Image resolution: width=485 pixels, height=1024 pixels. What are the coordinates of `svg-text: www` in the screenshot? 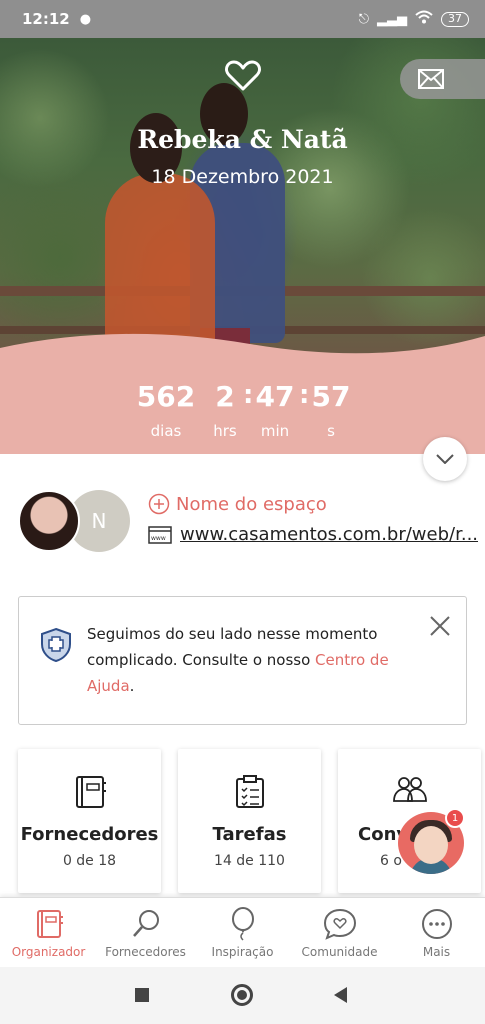 It's located at (158, 538).